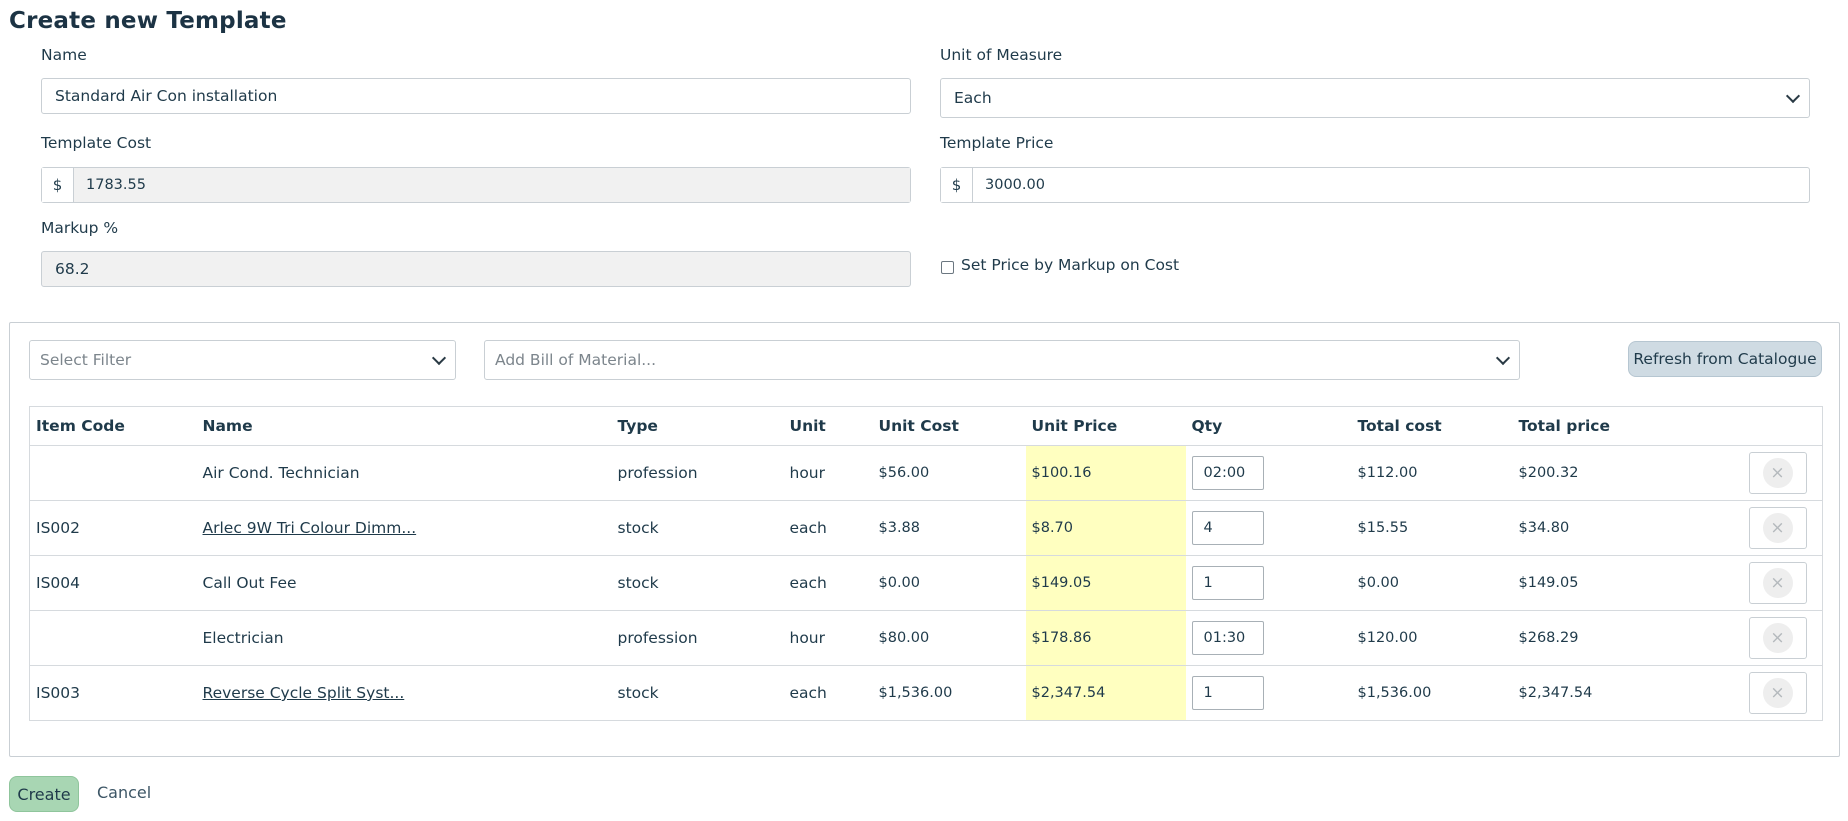 This screenshot has width=1848, height=821. Describe the element at coordinates (96, 143) in the screenshot. I see `template-cost-label: Template Cost` at that location.